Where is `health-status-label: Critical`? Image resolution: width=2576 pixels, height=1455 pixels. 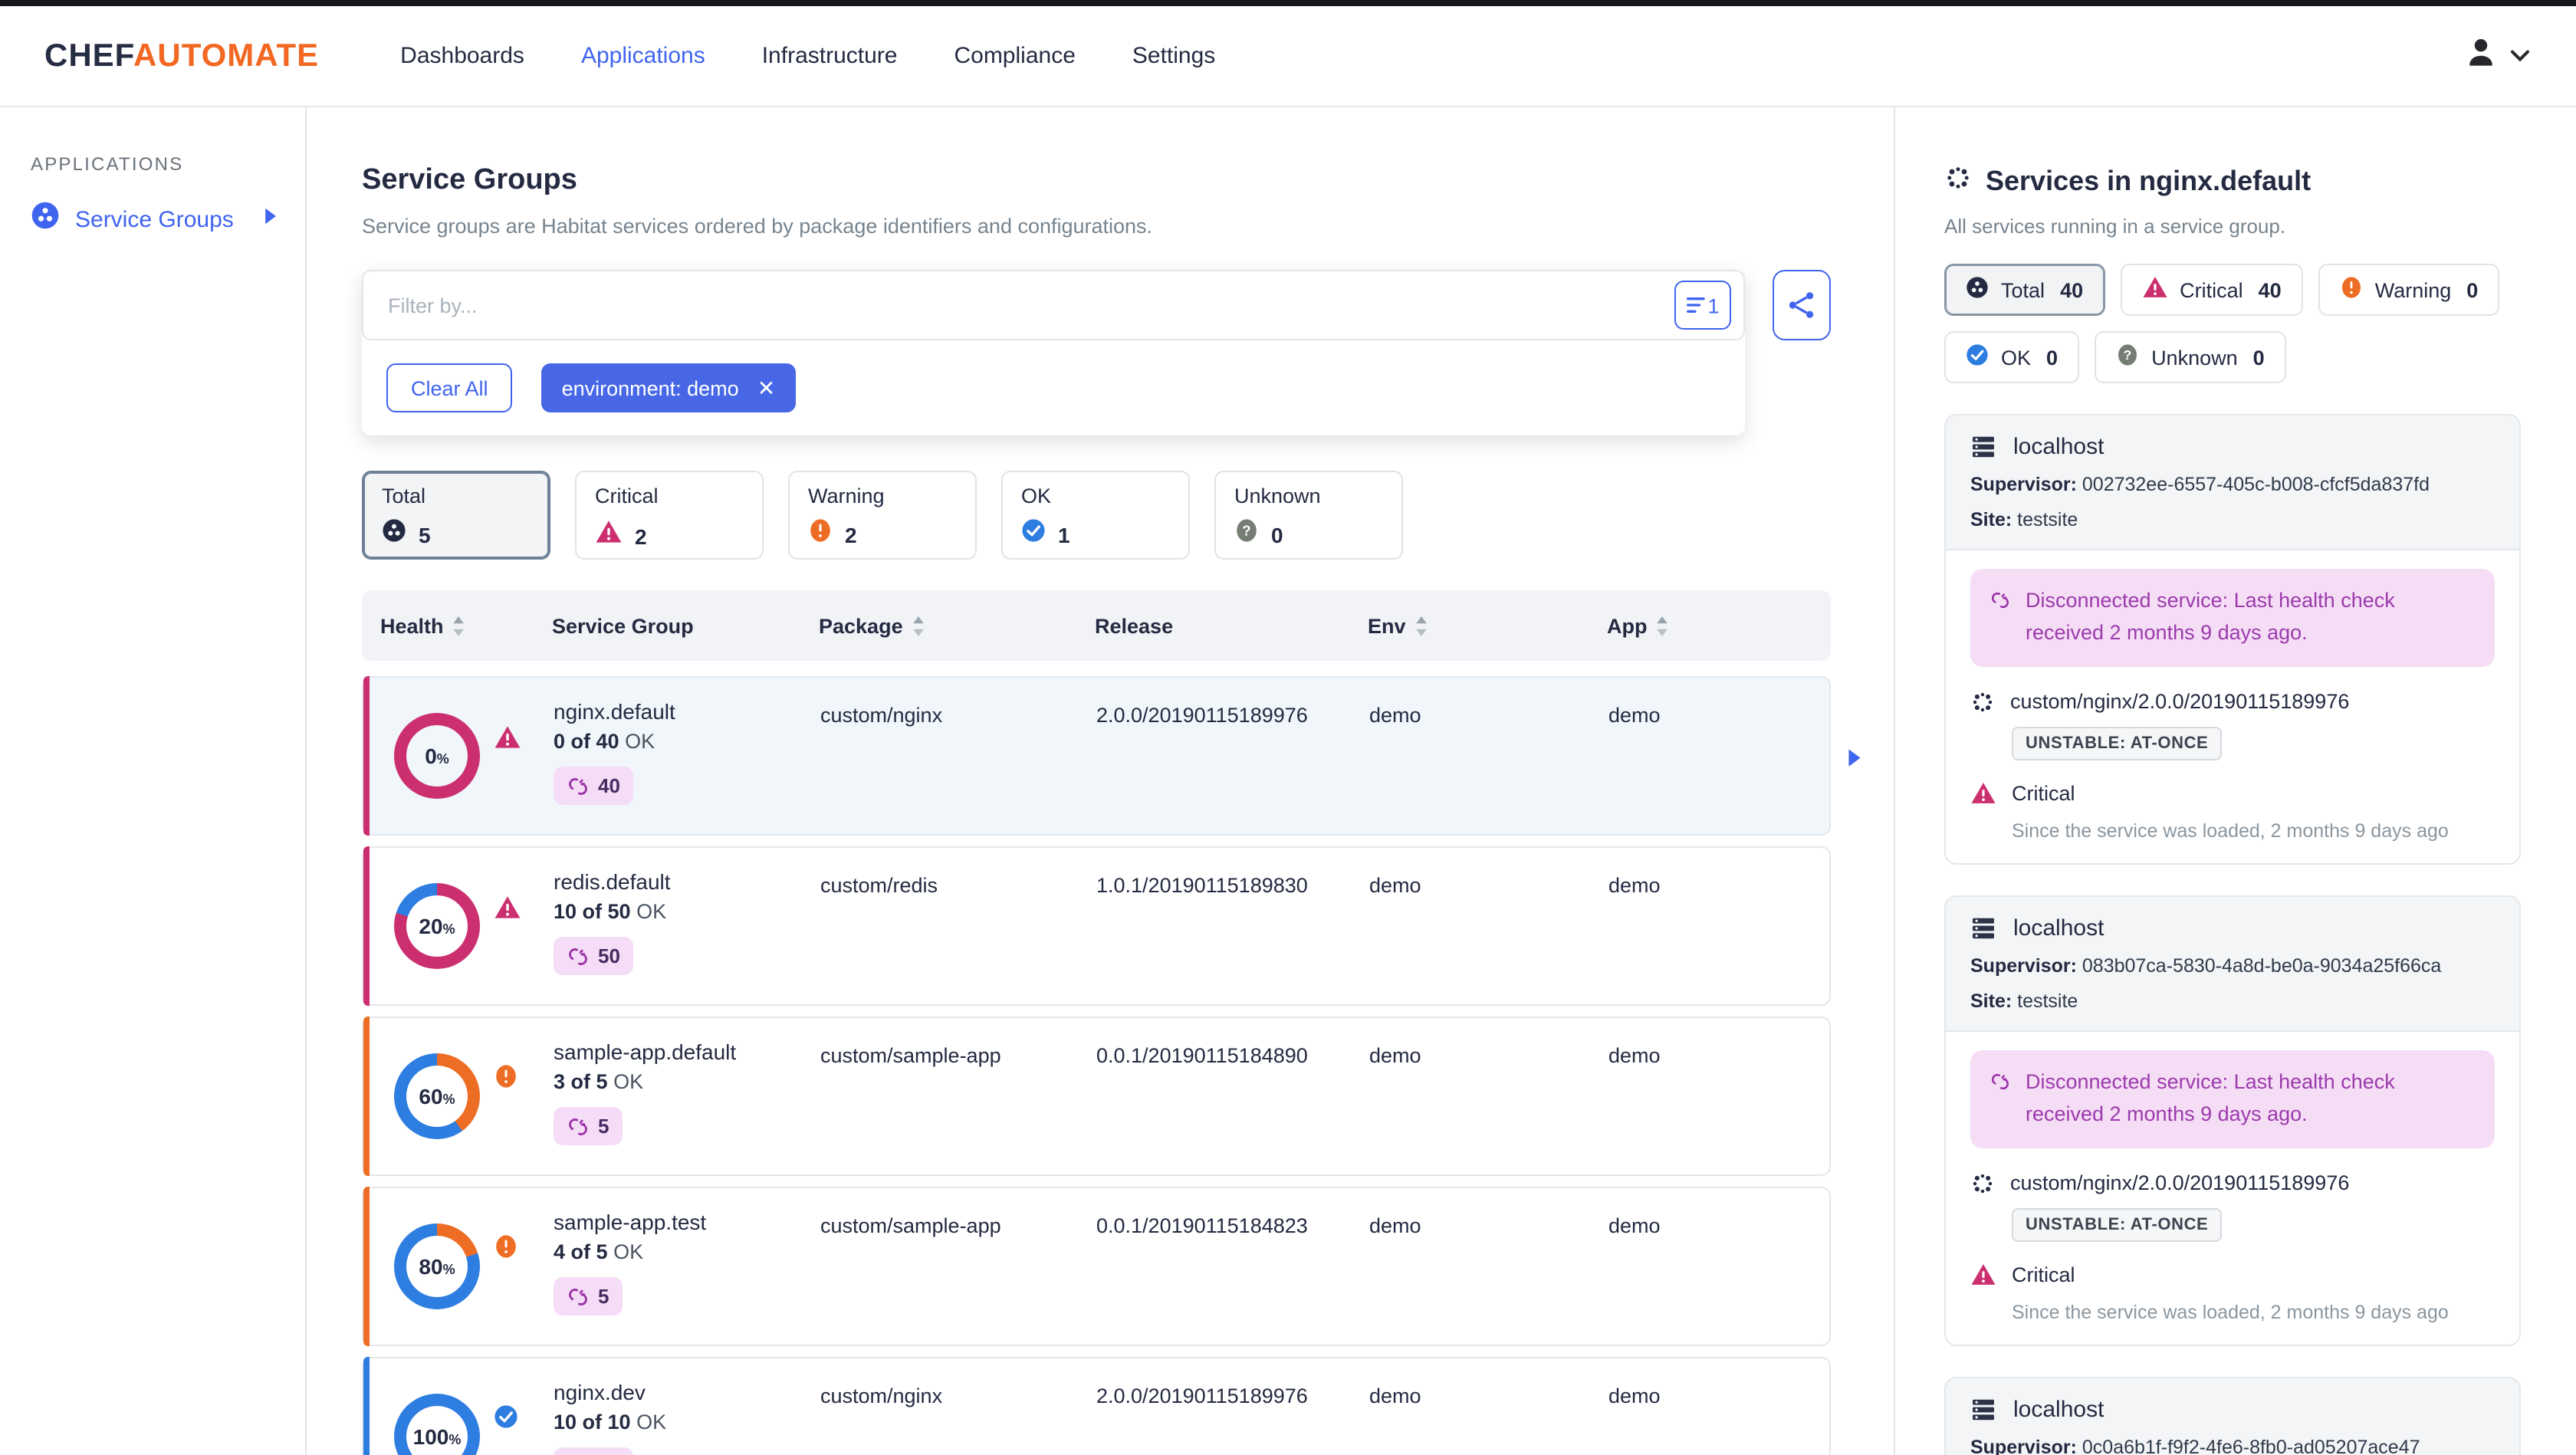
health-status-label: Critical is located at coordinates (2043, 1274).